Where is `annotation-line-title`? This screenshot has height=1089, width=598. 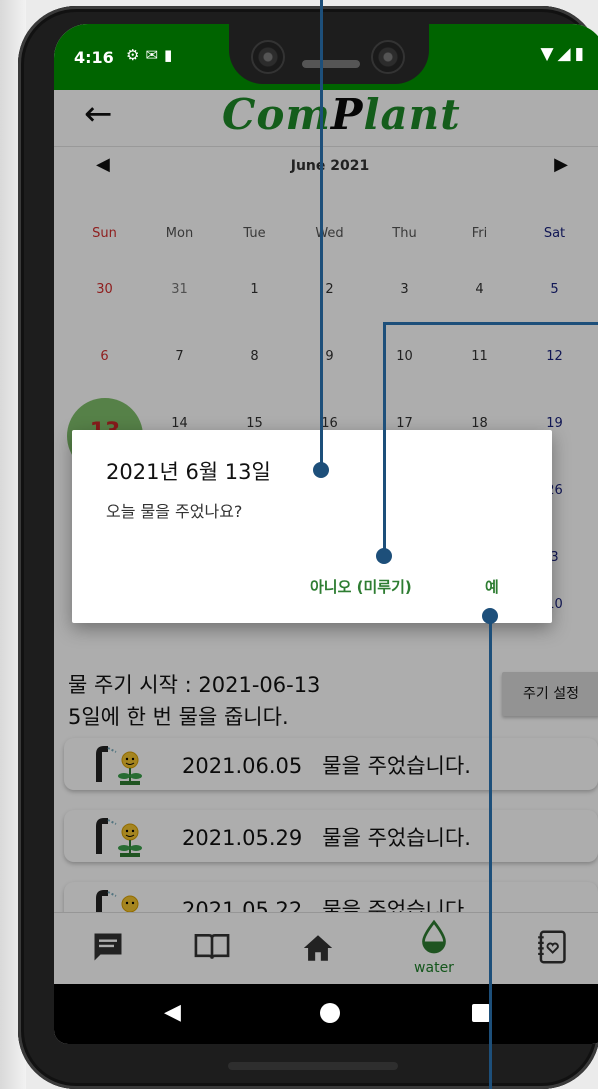 annotation-line-title is located at coordinates (321, 235).